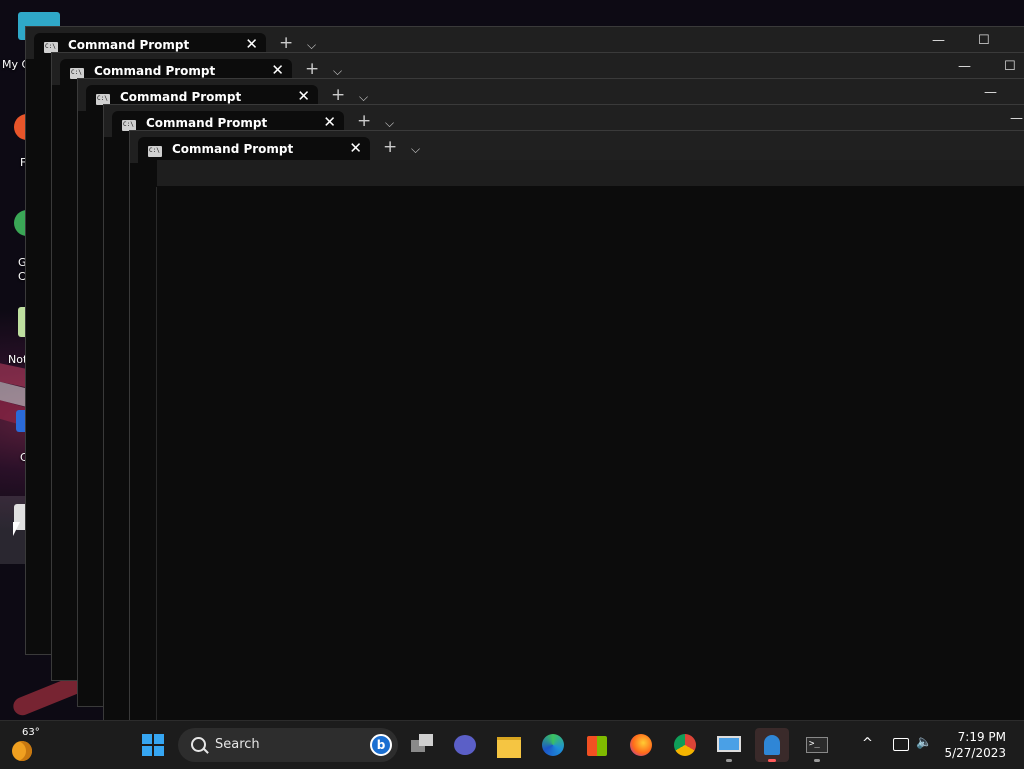  I want to click on file-explorer-icon, so click(509, 747).